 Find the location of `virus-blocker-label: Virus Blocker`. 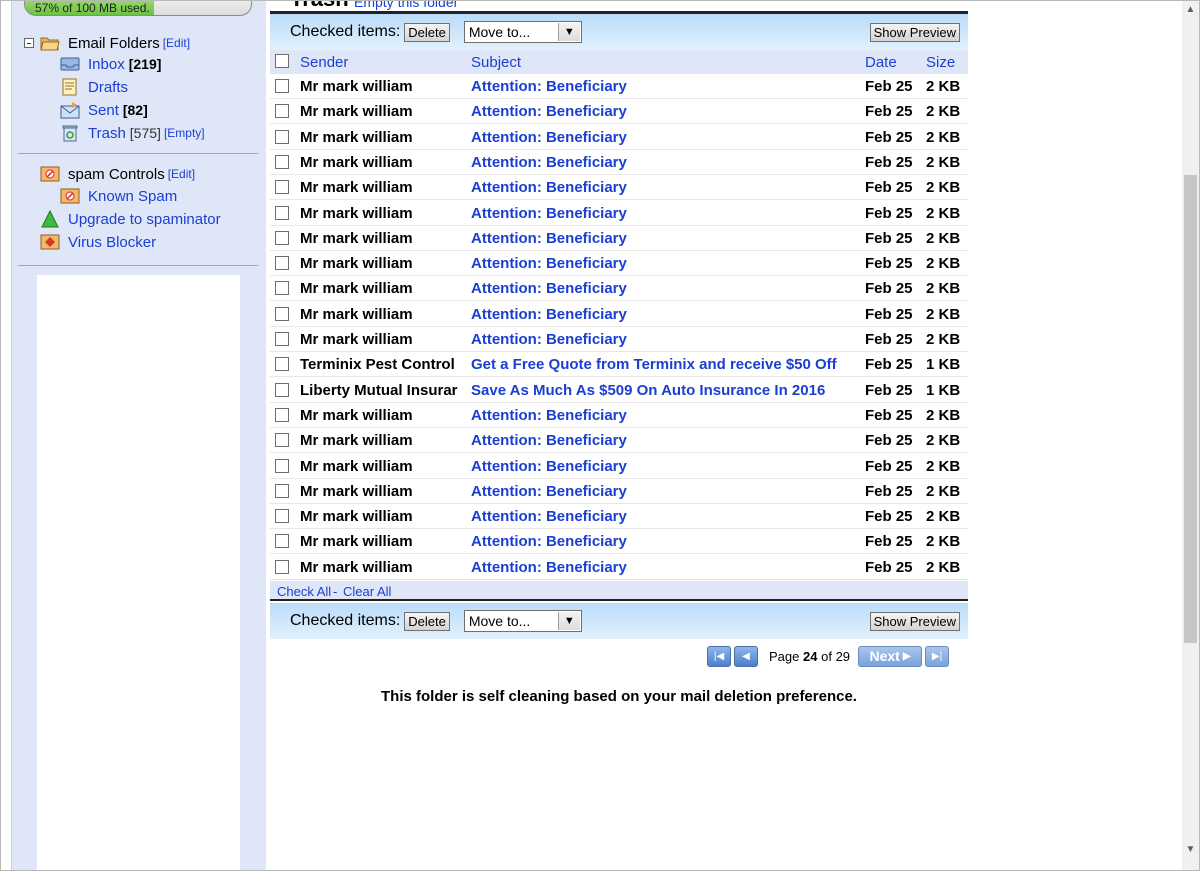

virus-blocker-label: Virus Blocker is located at coordinates (112, 242).